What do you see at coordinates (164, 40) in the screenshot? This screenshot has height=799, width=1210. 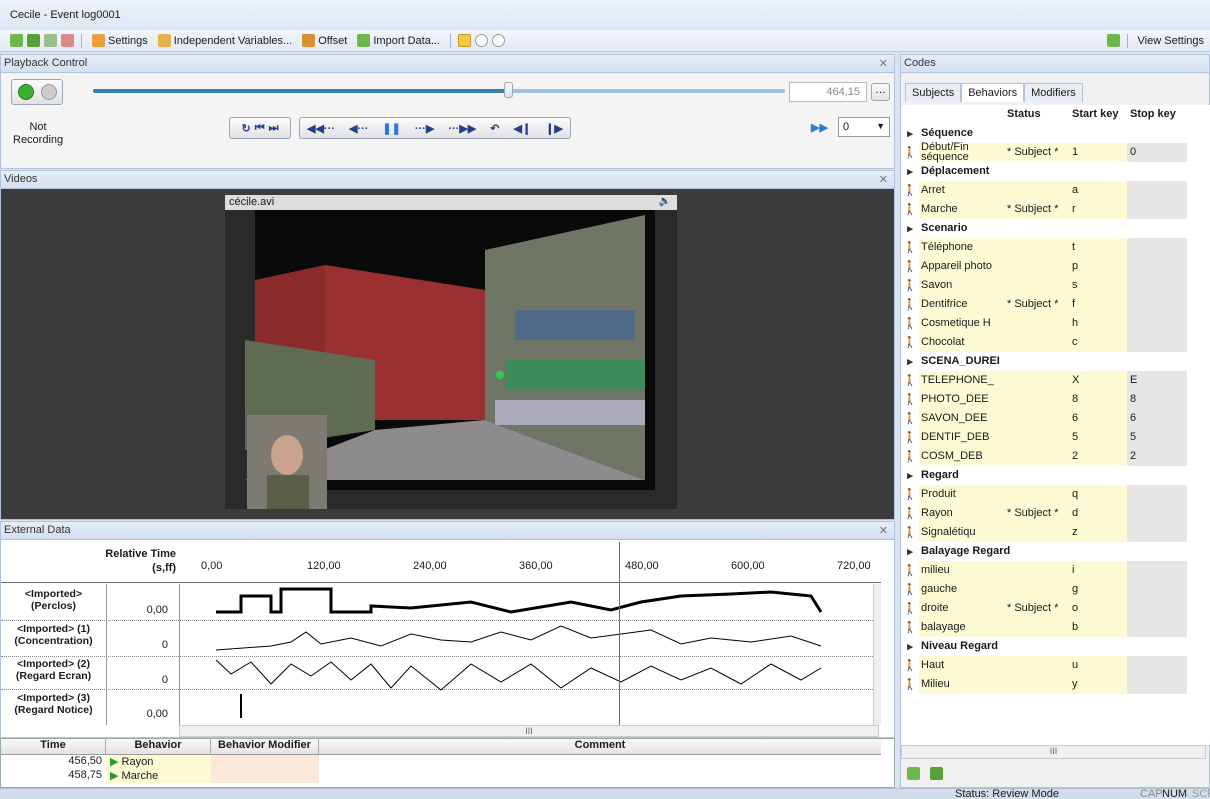 I see `variables-icon` at bounding box center [164, 40].